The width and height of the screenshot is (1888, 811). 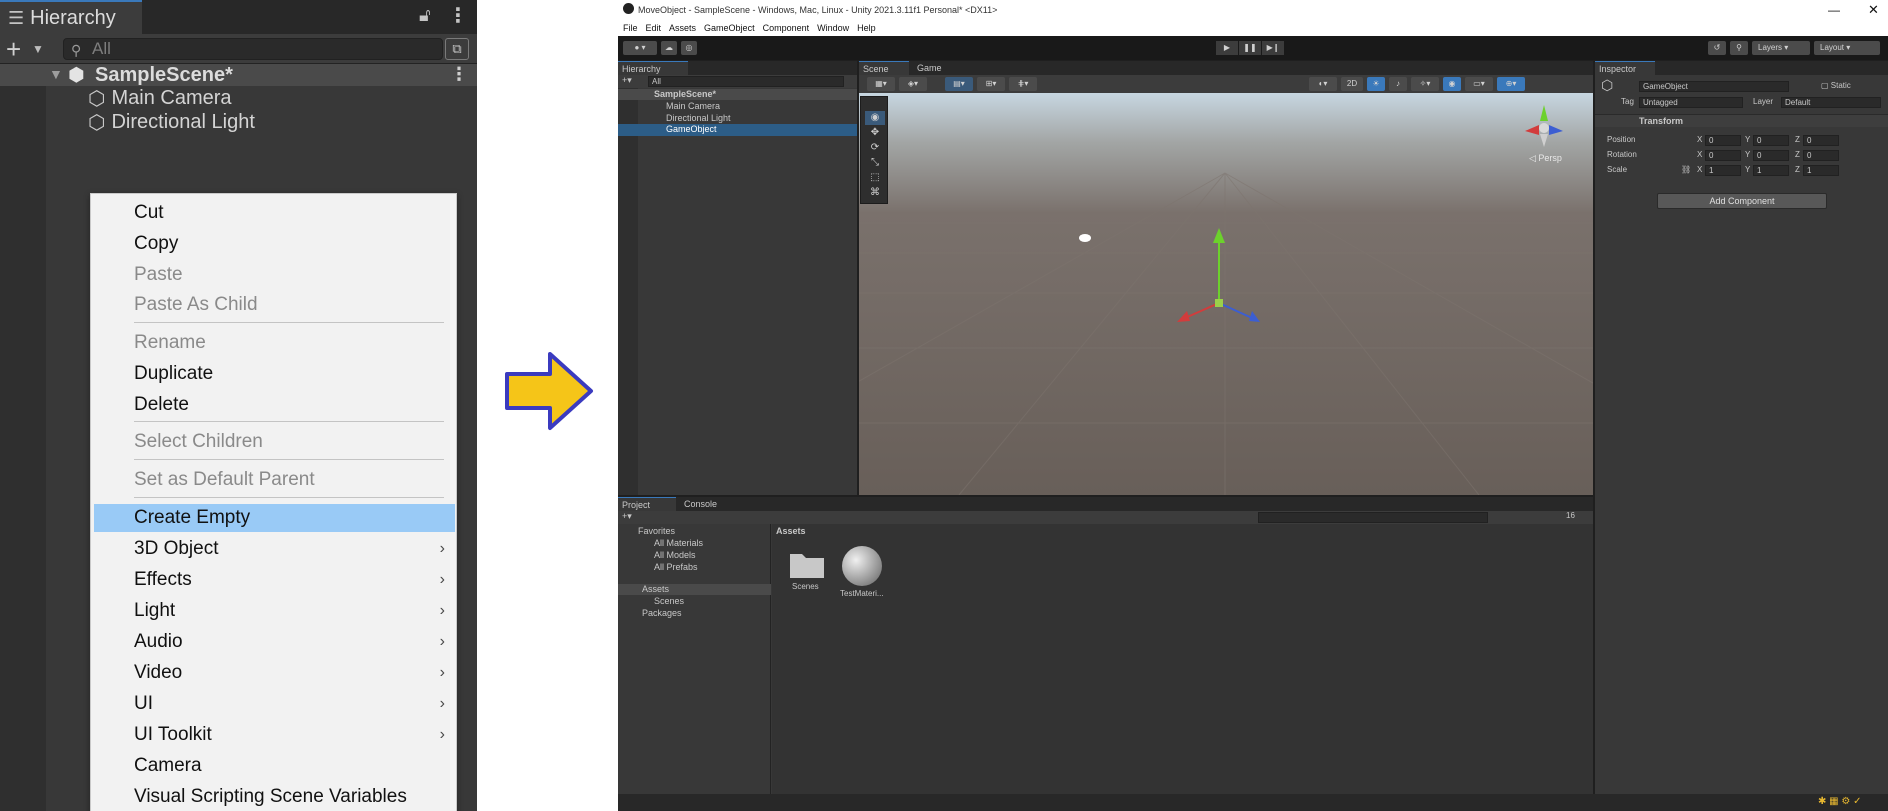 I want to click on menu-file: File, so click(x=630, y=28).